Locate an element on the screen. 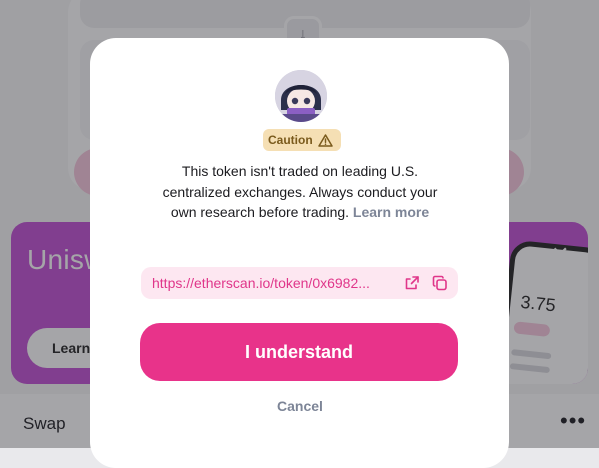 Image resolution: width=599 pixels, height=468 pixels. caution-badge: Caution is located at coordinates (302, 140).